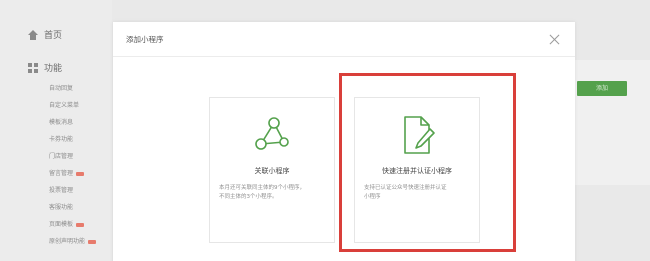 Image resolution: width=650 pixels, height=261 pixels. What do you see at coordinates (33, 34) in the screenshot?
I see `home-icon` at bounding box center [33, 34].